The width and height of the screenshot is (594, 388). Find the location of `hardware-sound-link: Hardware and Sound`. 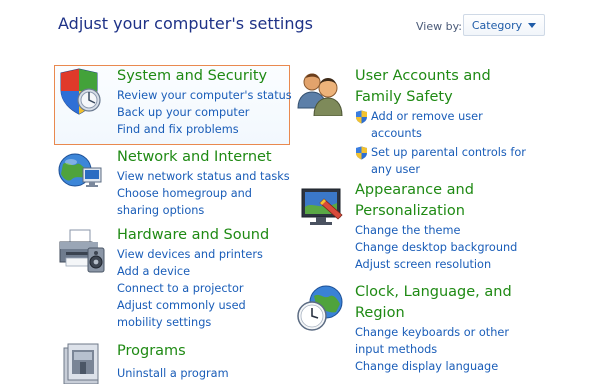

hardware-sound-link: Hardware and Sound is located at coordinates (193, 235).